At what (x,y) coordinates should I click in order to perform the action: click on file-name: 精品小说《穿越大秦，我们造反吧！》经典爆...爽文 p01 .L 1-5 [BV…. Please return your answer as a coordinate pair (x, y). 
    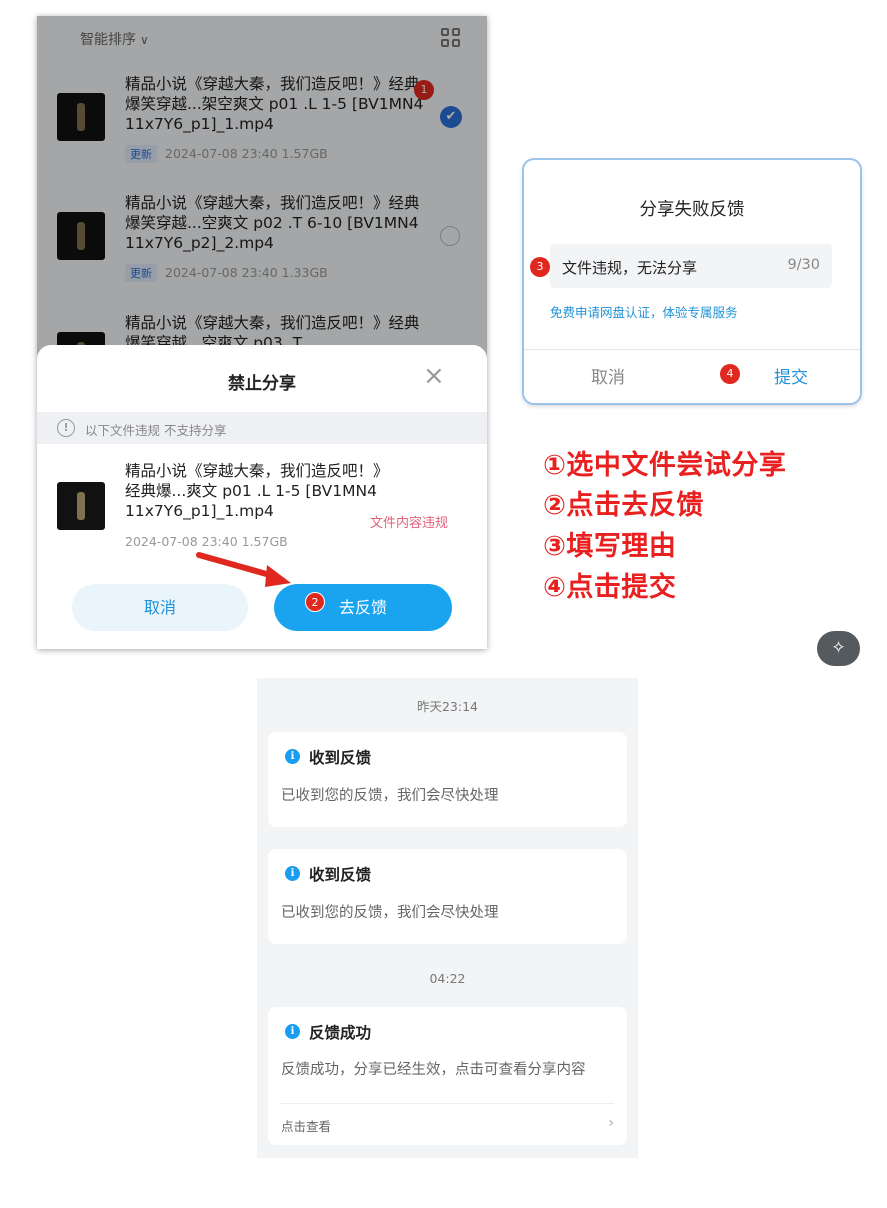
    Looking at the image, I should click on (253, 491).